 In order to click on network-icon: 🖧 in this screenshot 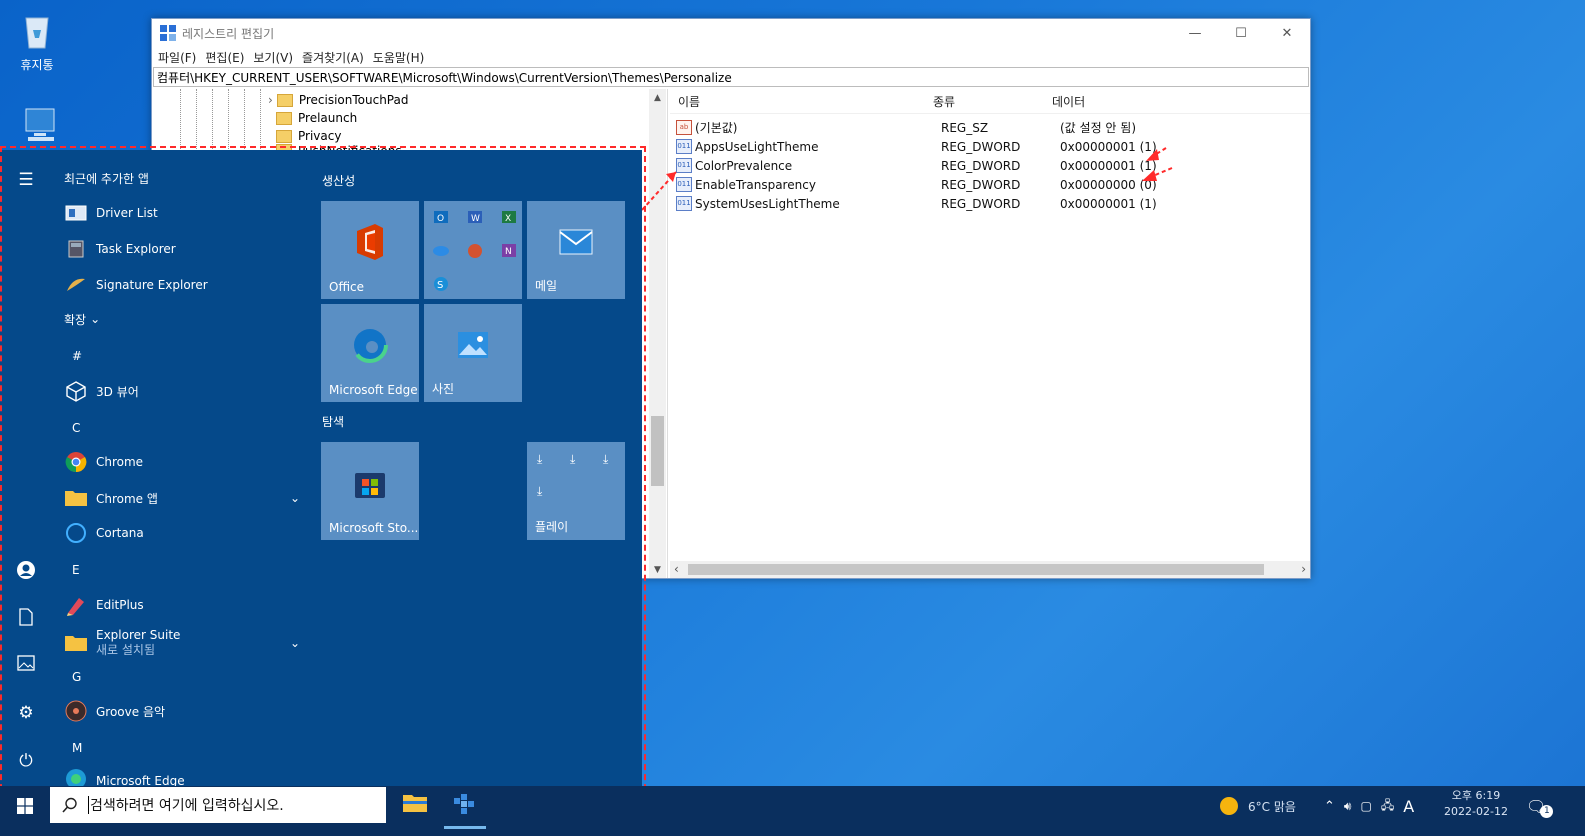, I will do `click(1387, 806)`.